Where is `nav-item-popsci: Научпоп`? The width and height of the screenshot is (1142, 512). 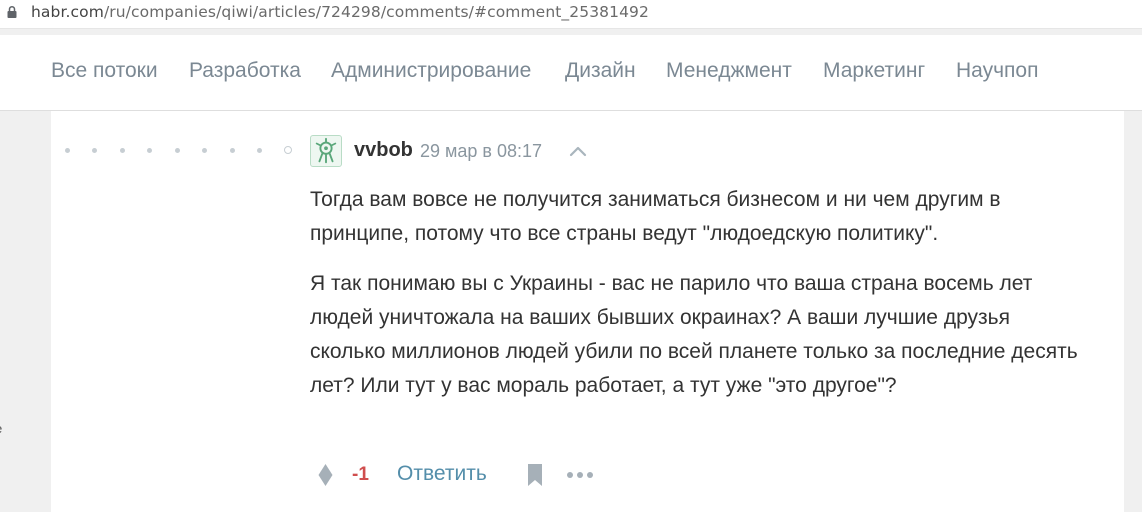 nav-item-popsci: Научпоп is located at coordinates (997, 71).